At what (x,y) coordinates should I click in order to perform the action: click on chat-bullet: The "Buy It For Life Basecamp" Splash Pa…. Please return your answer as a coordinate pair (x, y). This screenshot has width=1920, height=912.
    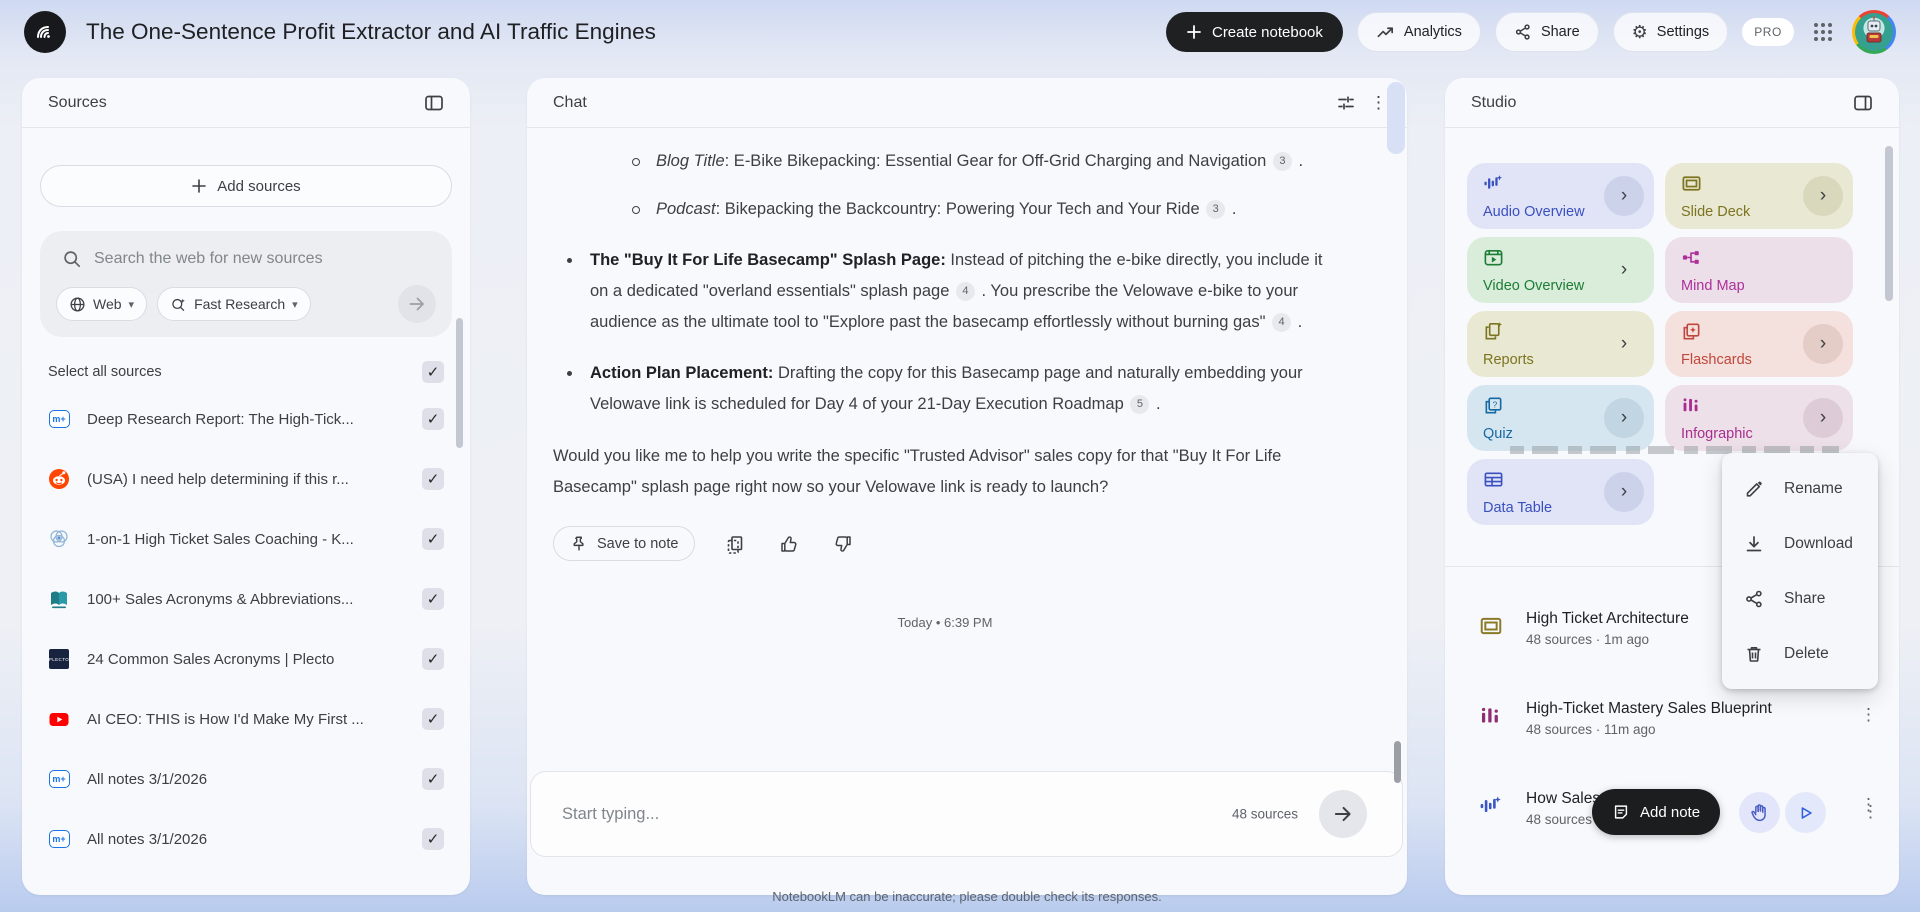
    Looking at the image, I should click on (945, 291).